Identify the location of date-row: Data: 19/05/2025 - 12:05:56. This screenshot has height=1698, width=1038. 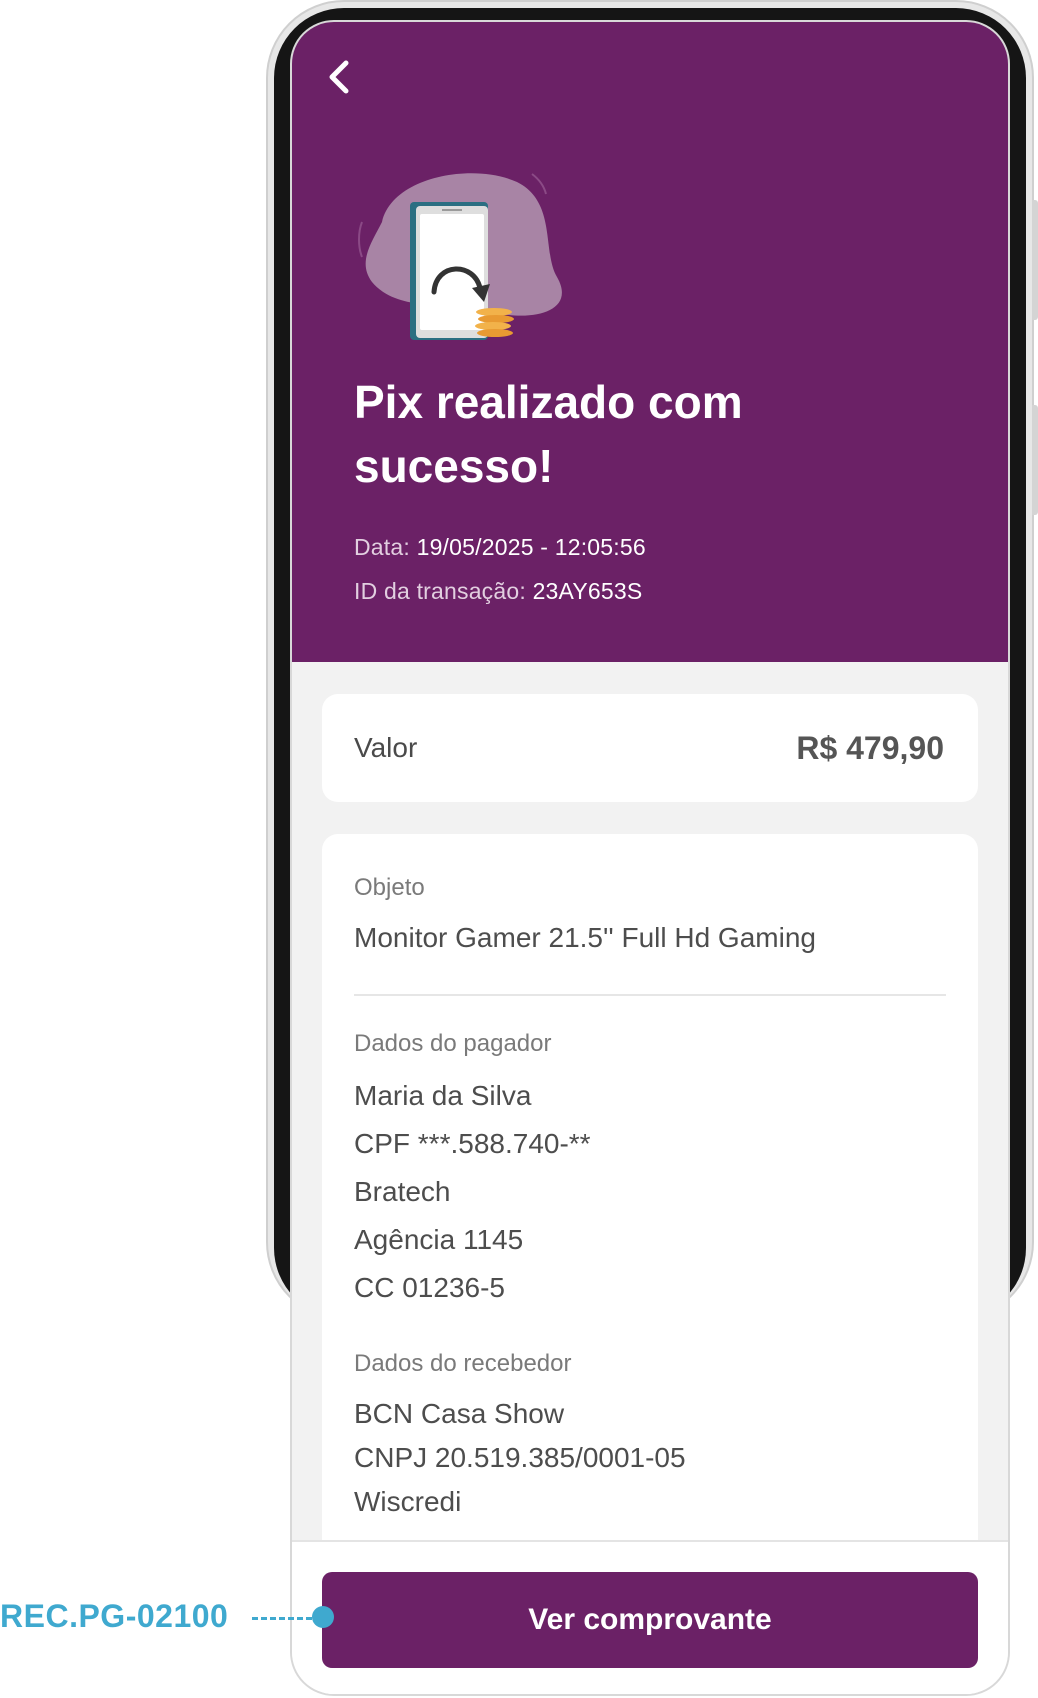
(500, 547).